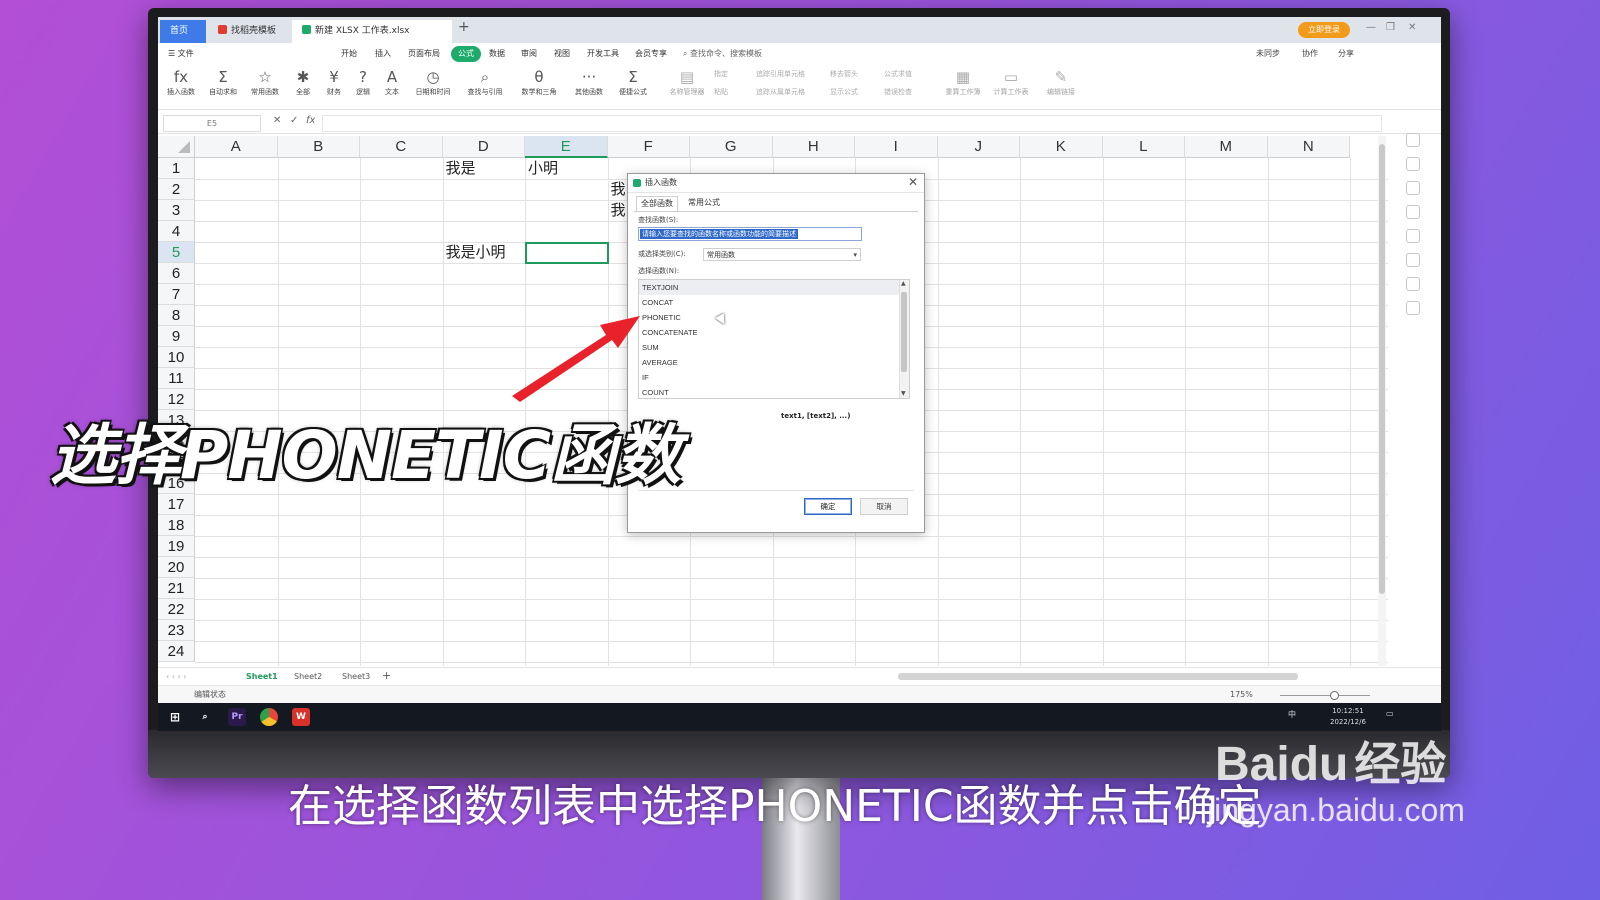 This screenshot has height=900, width=1600. Describe the element at coordinates (576, 359) in the screenshot. I see `red-arrow-icon` at that location.